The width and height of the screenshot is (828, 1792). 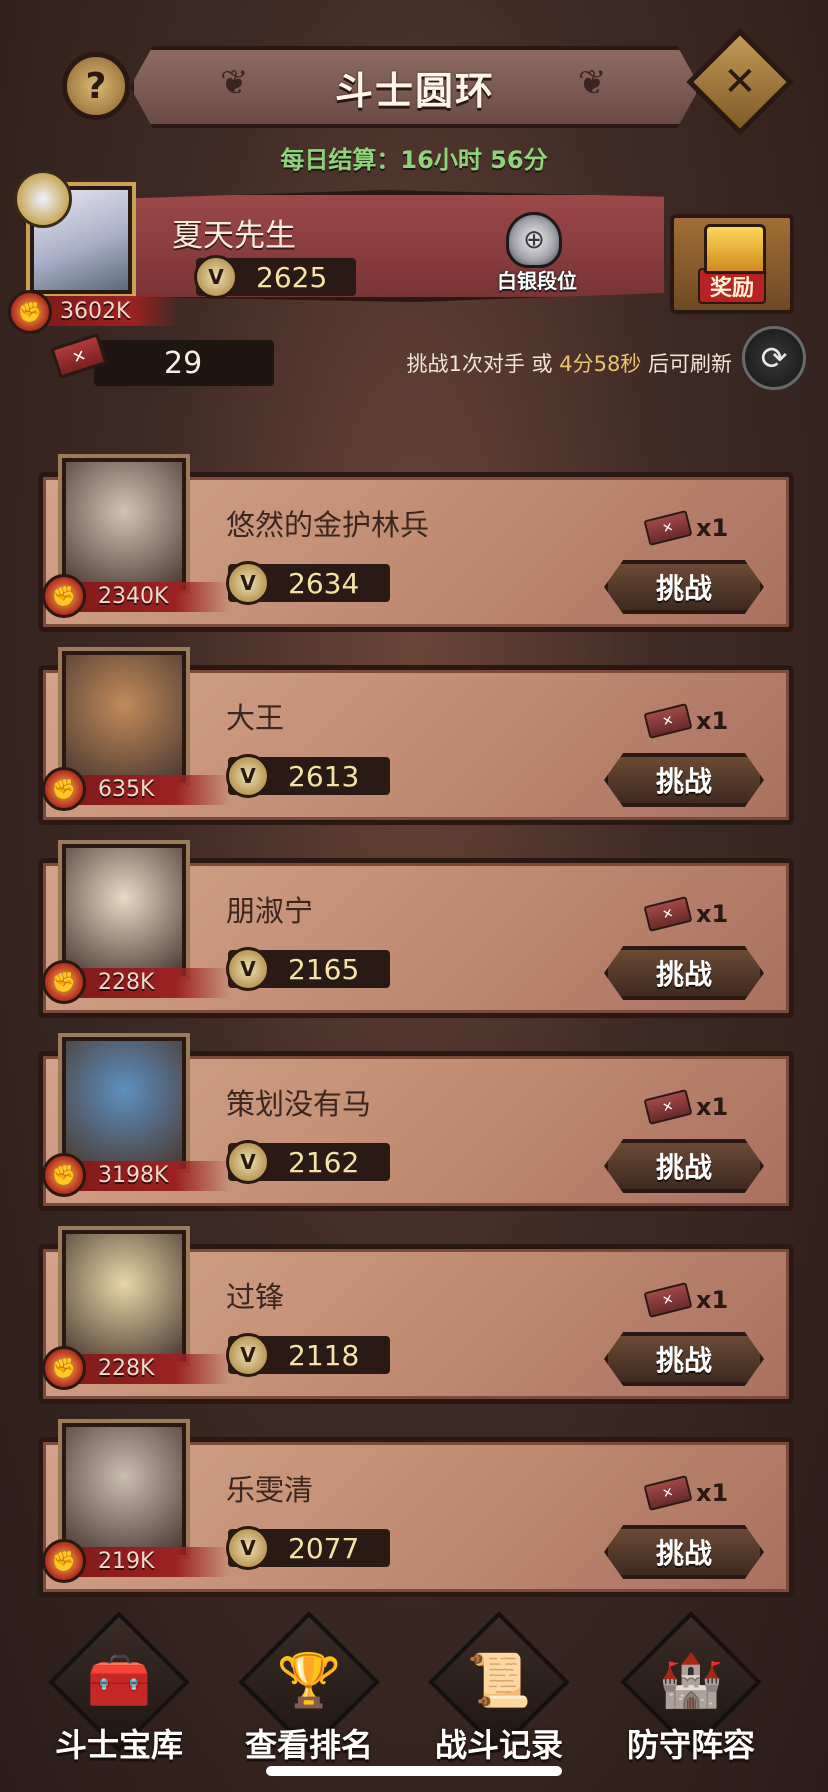 I want to click on opponent-power: 219K, so click(x=126, y=1561).